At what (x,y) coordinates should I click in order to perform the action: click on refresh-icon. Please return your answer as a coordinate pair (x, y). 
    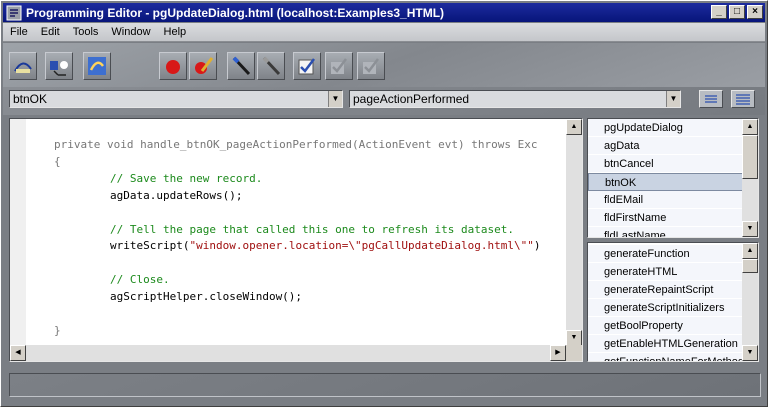
    Looking at the image, I should click on (97, 66).